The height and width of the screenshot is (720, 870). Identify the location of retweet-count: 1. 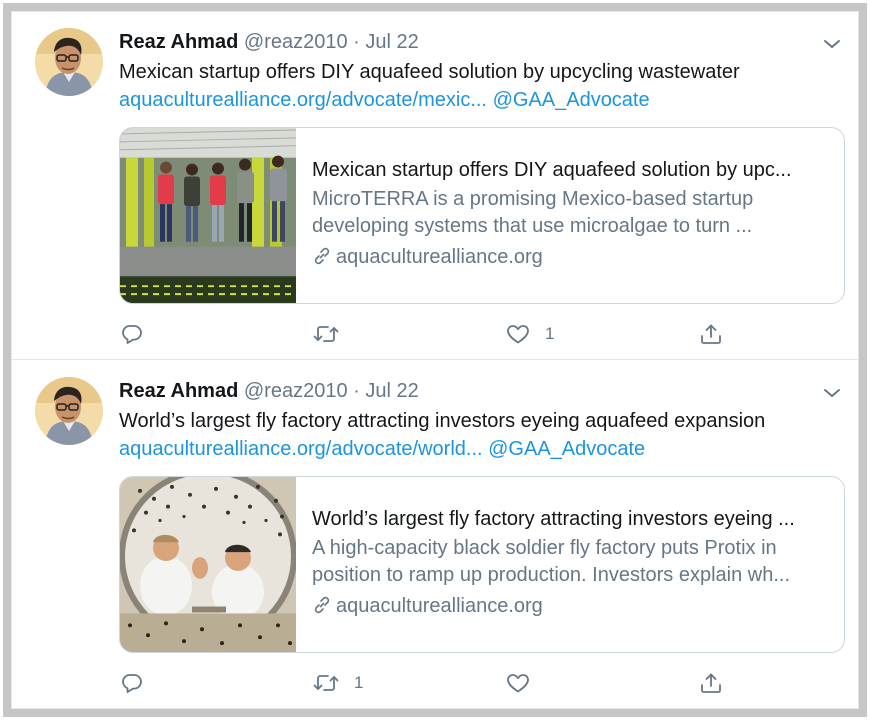
(359, 682).